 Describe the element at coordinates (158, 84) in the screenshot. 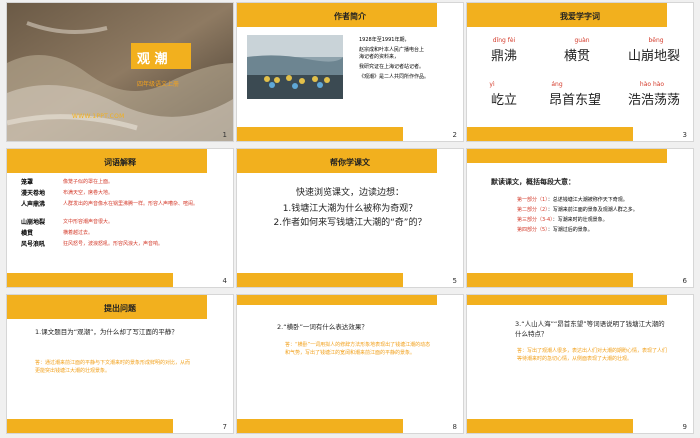

I see `slide-subtitle: 四年级语文上册` at that location.